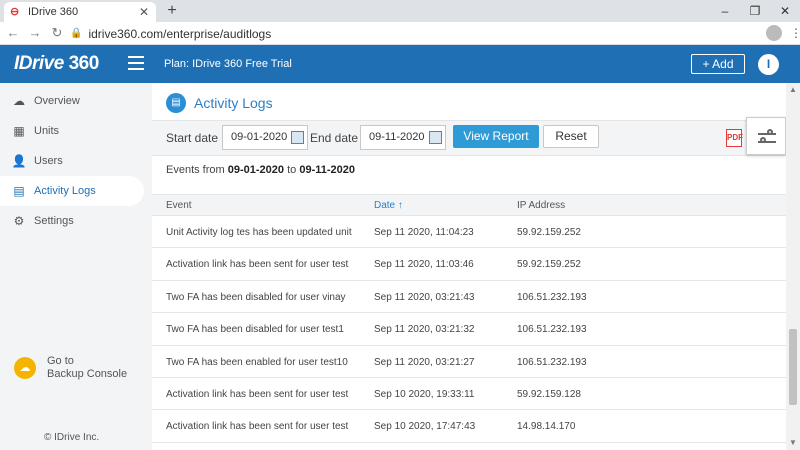 This screenshot has height=450, width=800. I want to click on column-header-date: Date ↑, so click(388, 205).